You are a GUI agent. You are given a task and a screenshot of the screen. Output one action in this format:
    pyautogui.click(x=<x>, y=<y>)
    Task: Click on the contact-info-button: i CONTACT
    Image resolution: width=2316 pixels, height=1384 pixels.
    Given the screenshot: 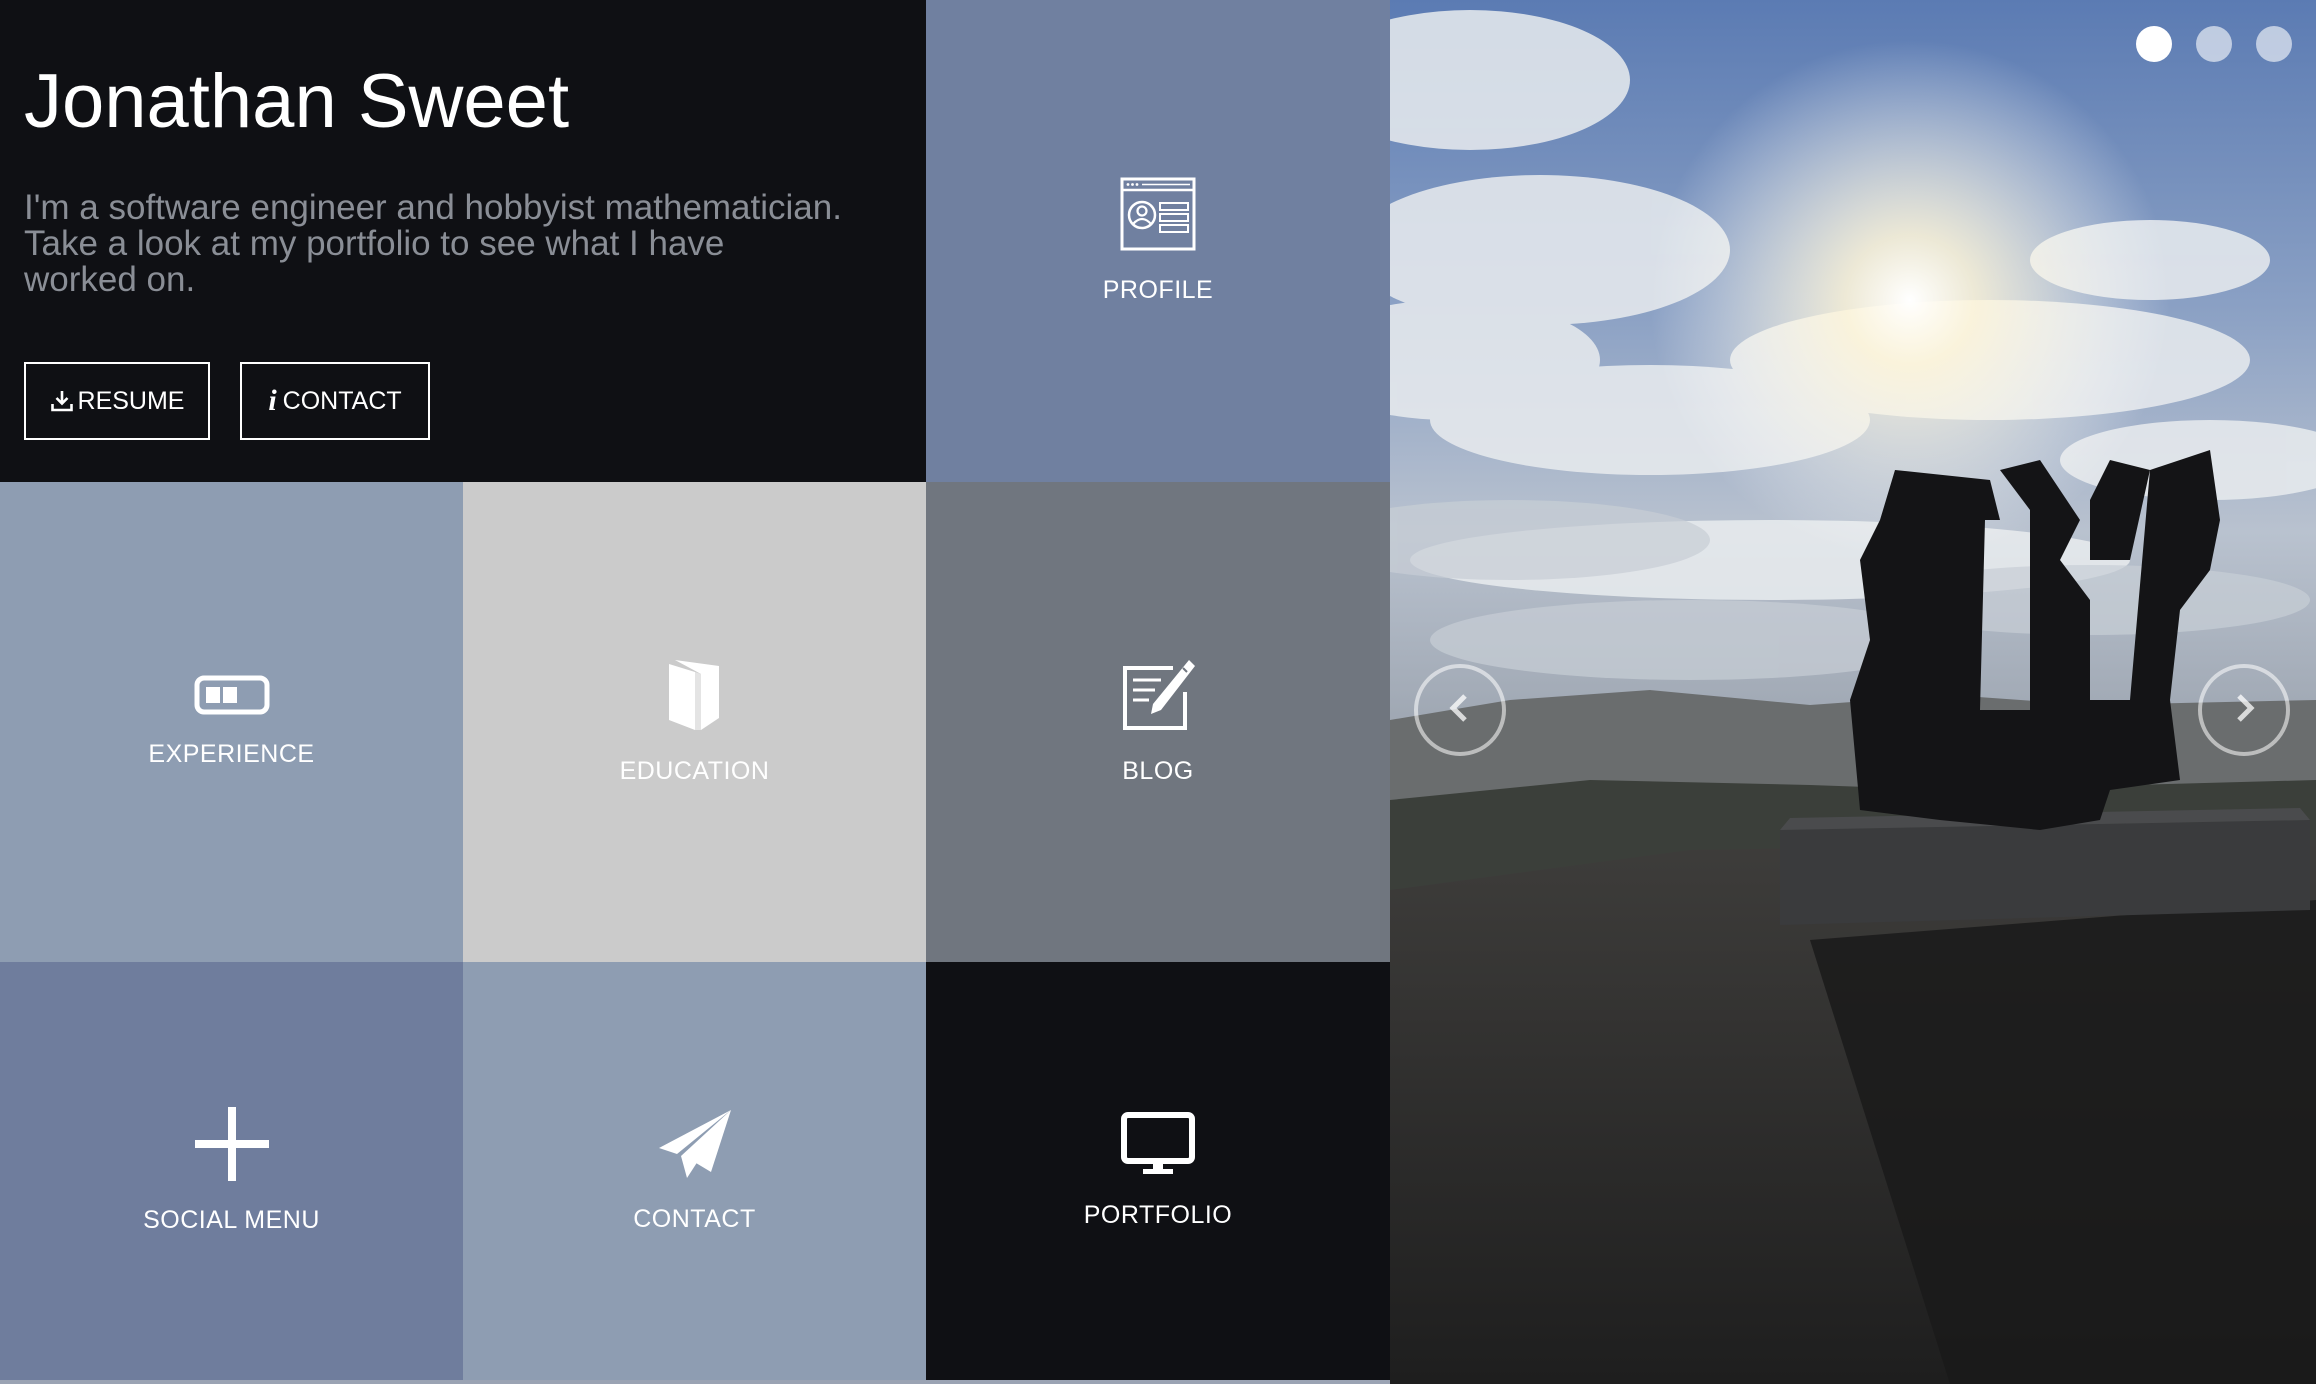 What is the action you would take?
    pyautogui.click(x=335, y=401)
    